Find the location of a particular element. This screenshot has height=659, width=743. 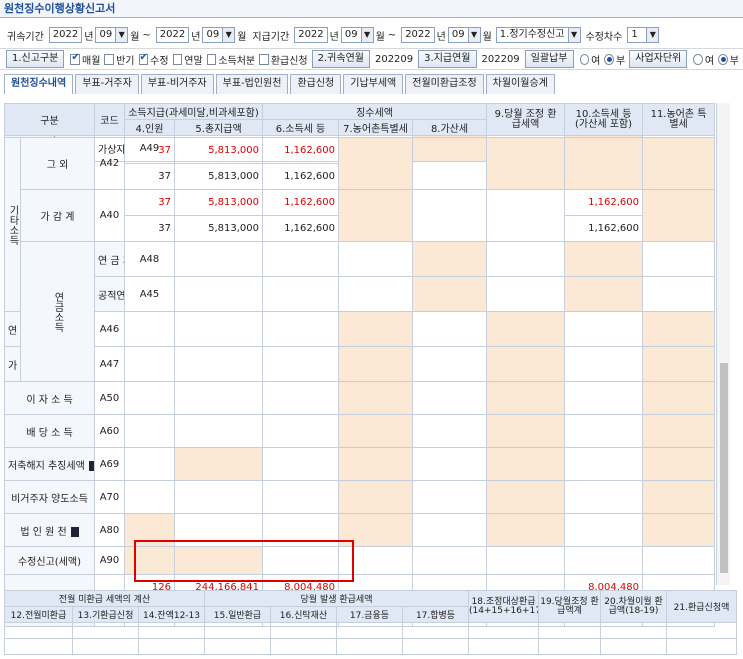

a42-amount-orig: 5,813,000 is located at coordinates (218, 150).